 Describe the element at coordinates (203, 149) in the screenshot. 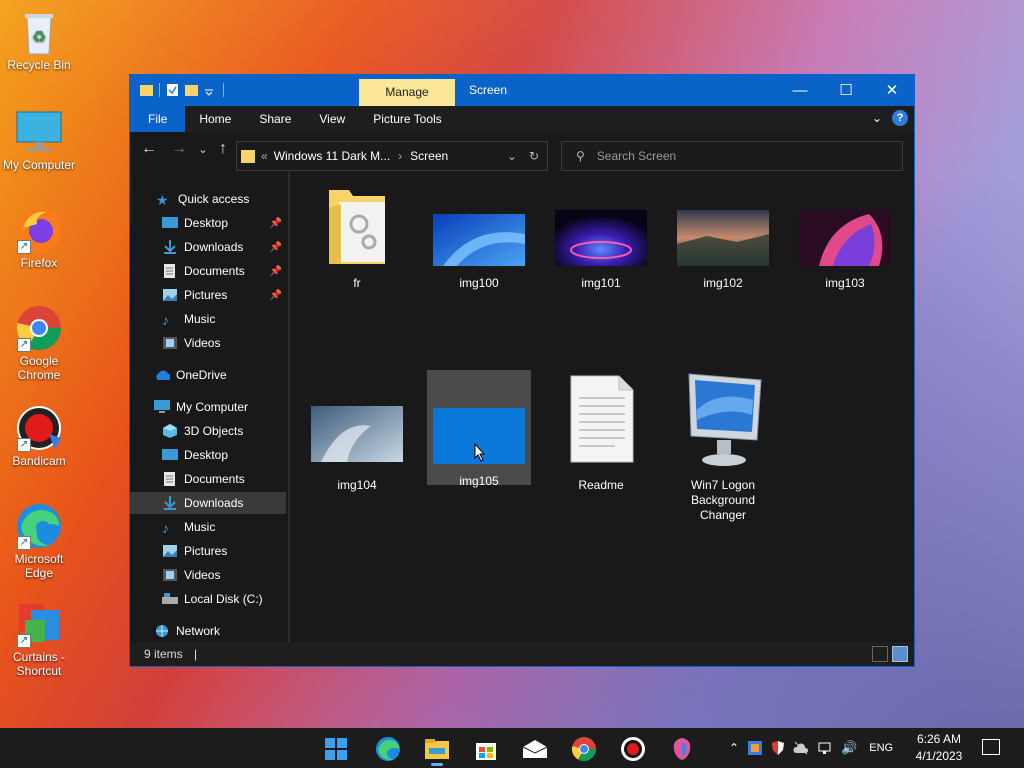

I see `recent-locations-chevron-icon: ⌄` at that location.